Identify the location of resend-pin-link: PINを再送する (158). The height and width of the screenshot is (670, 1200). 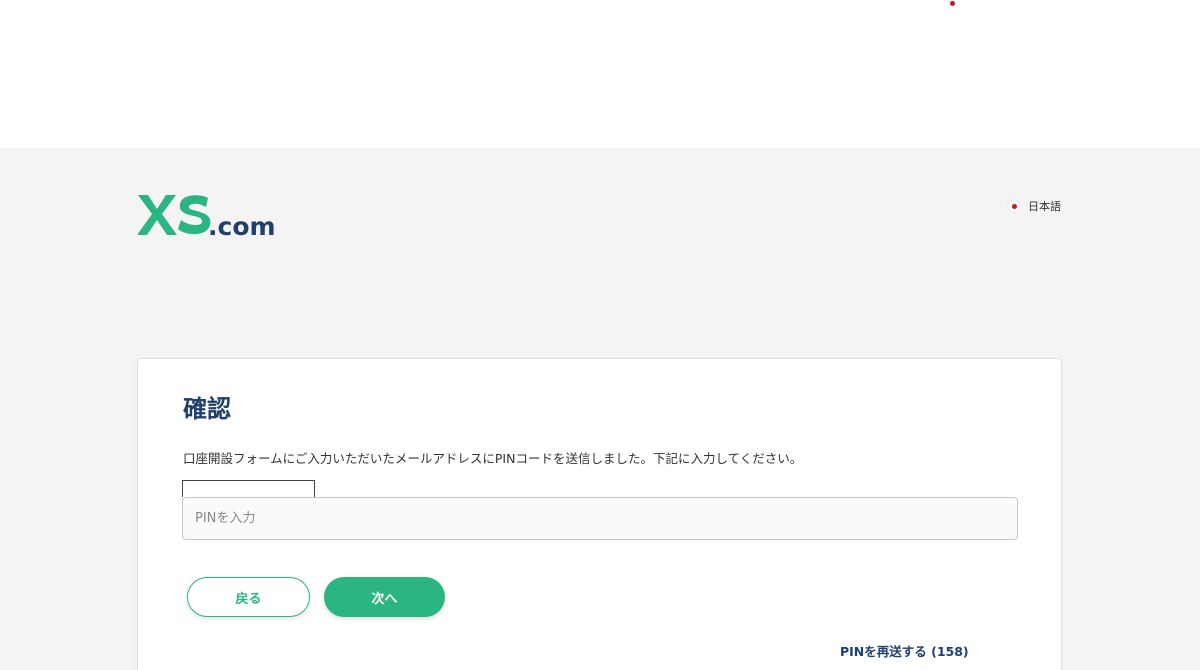
(904, 650).